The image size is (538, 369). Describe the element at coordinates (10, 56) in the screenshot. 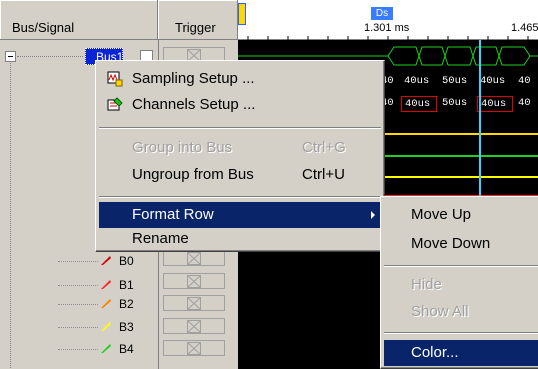

I see `collapse-icon` at that location.